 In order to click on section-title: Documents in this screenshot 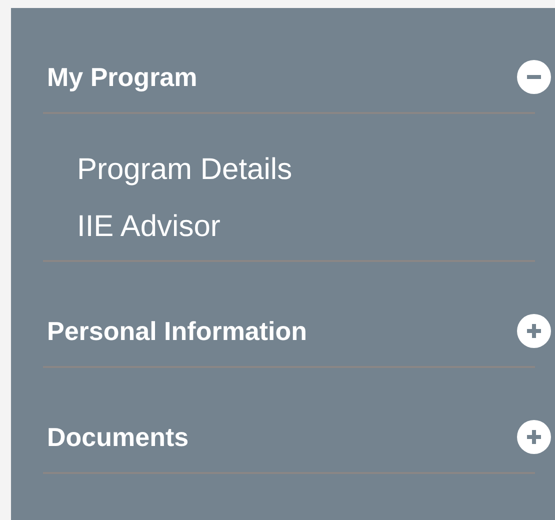, I will do `click(118, 437)`.